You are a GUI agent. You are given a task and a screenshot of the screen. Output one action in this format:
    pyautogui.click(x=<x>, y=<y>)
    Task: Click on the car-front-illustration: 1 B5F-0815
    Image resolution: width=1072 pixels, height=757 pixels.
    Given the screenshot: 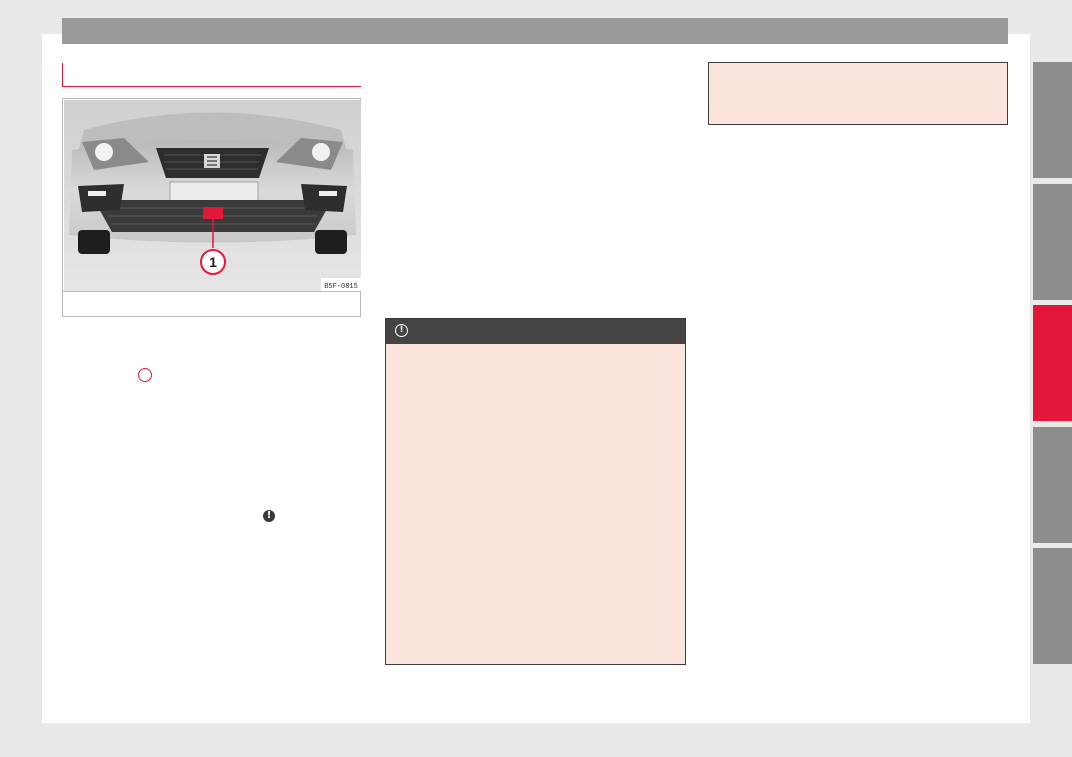 What is the action you would take?
    pyautogui.click(x=212, y=195)
    